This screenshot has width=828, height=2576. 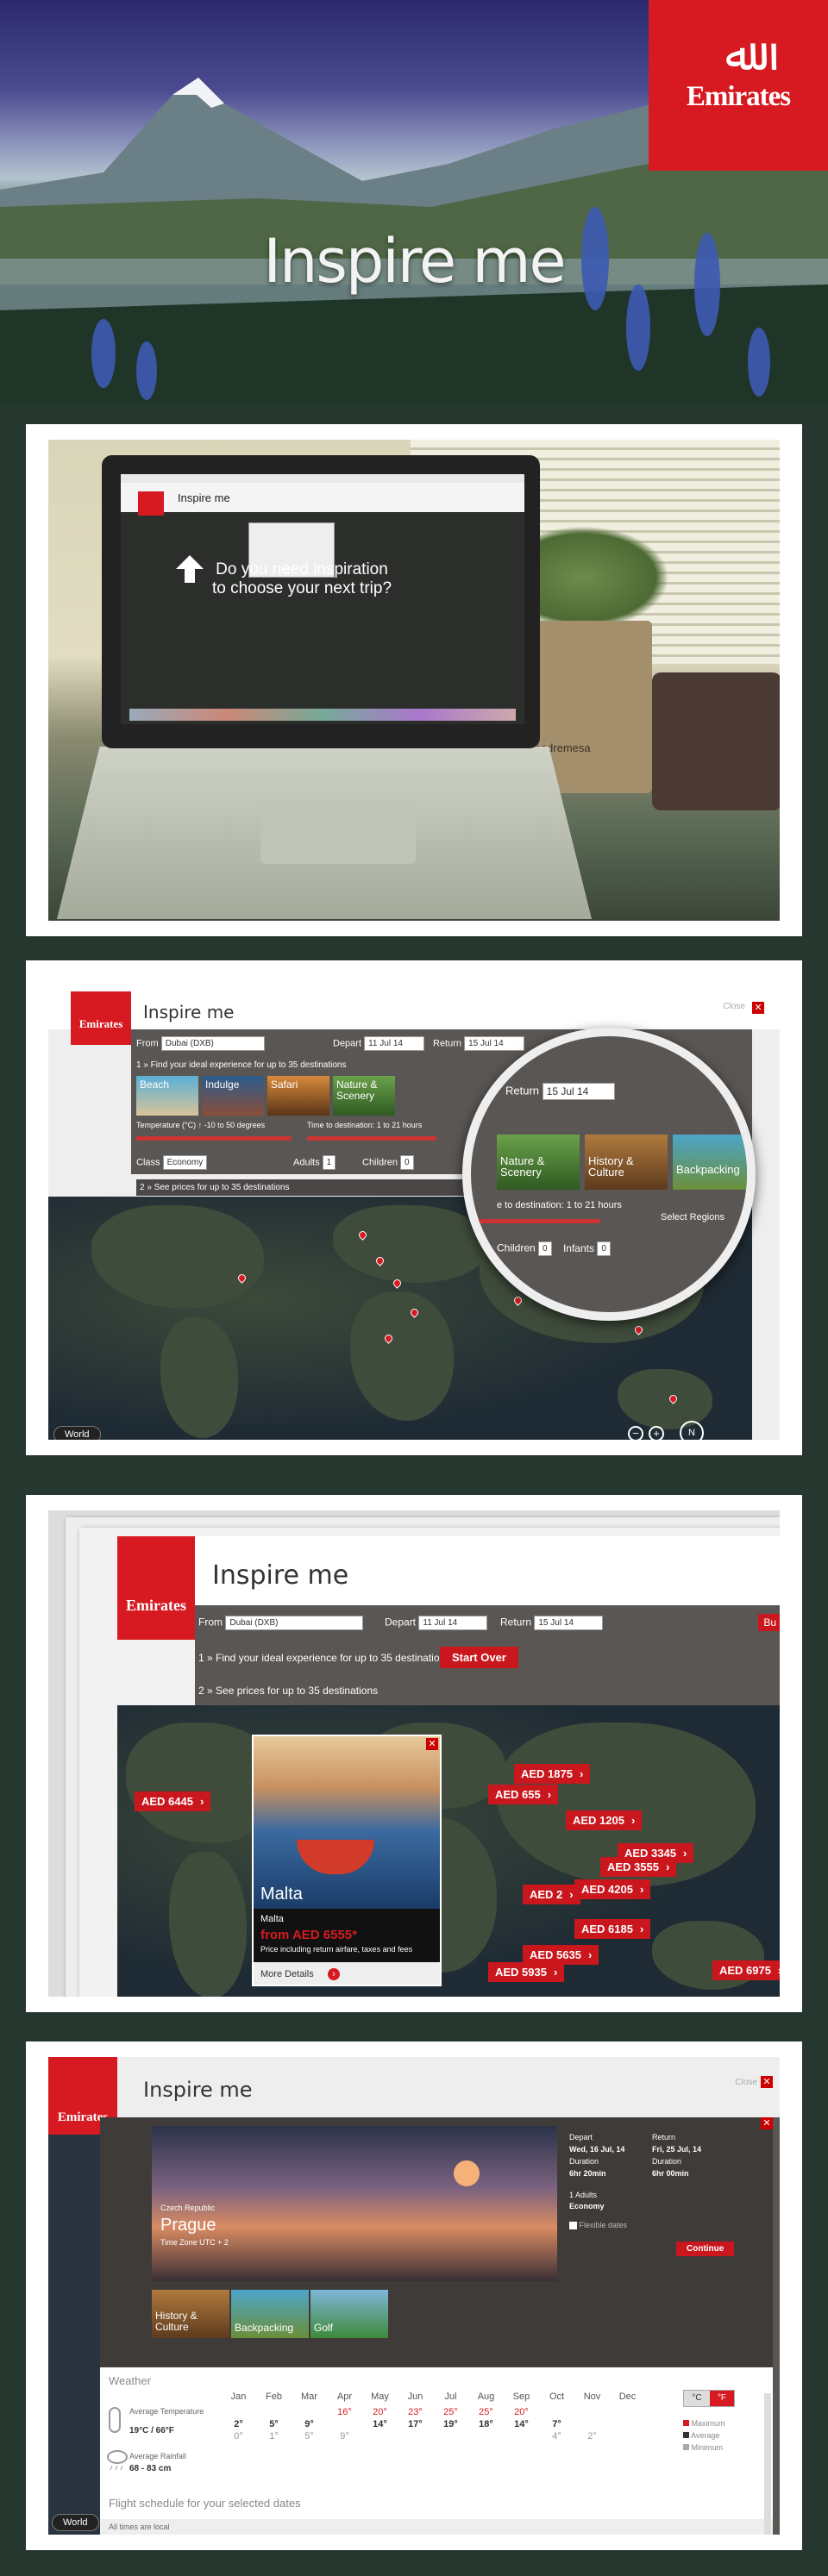 I want to click on popup-close-icon: ✕, so click(x=432, y=1744).